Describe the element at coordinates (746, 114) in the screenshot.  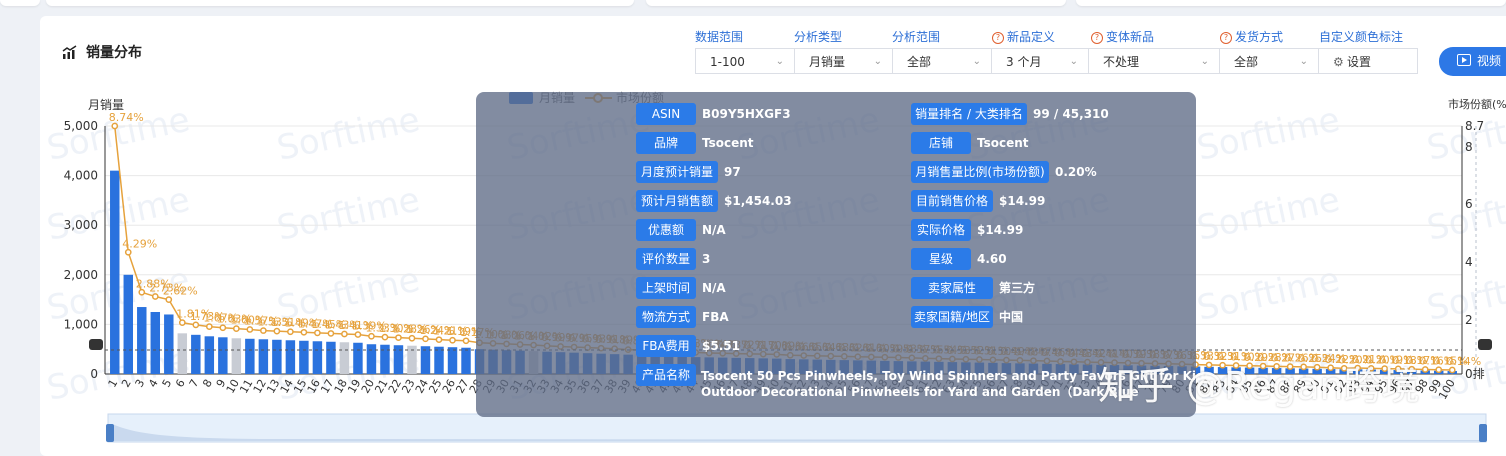
I see `tooltip-value: B09Y5HXGF3` at that location.